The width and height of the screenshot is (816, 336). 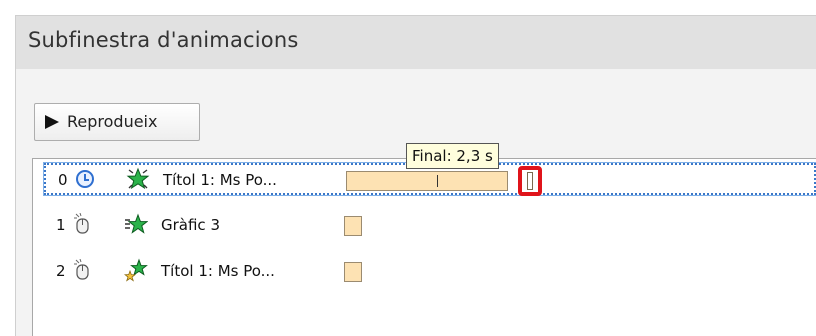 I want to click on pane-title: Subfinestra d'animacions, so click(x=163, y=40).